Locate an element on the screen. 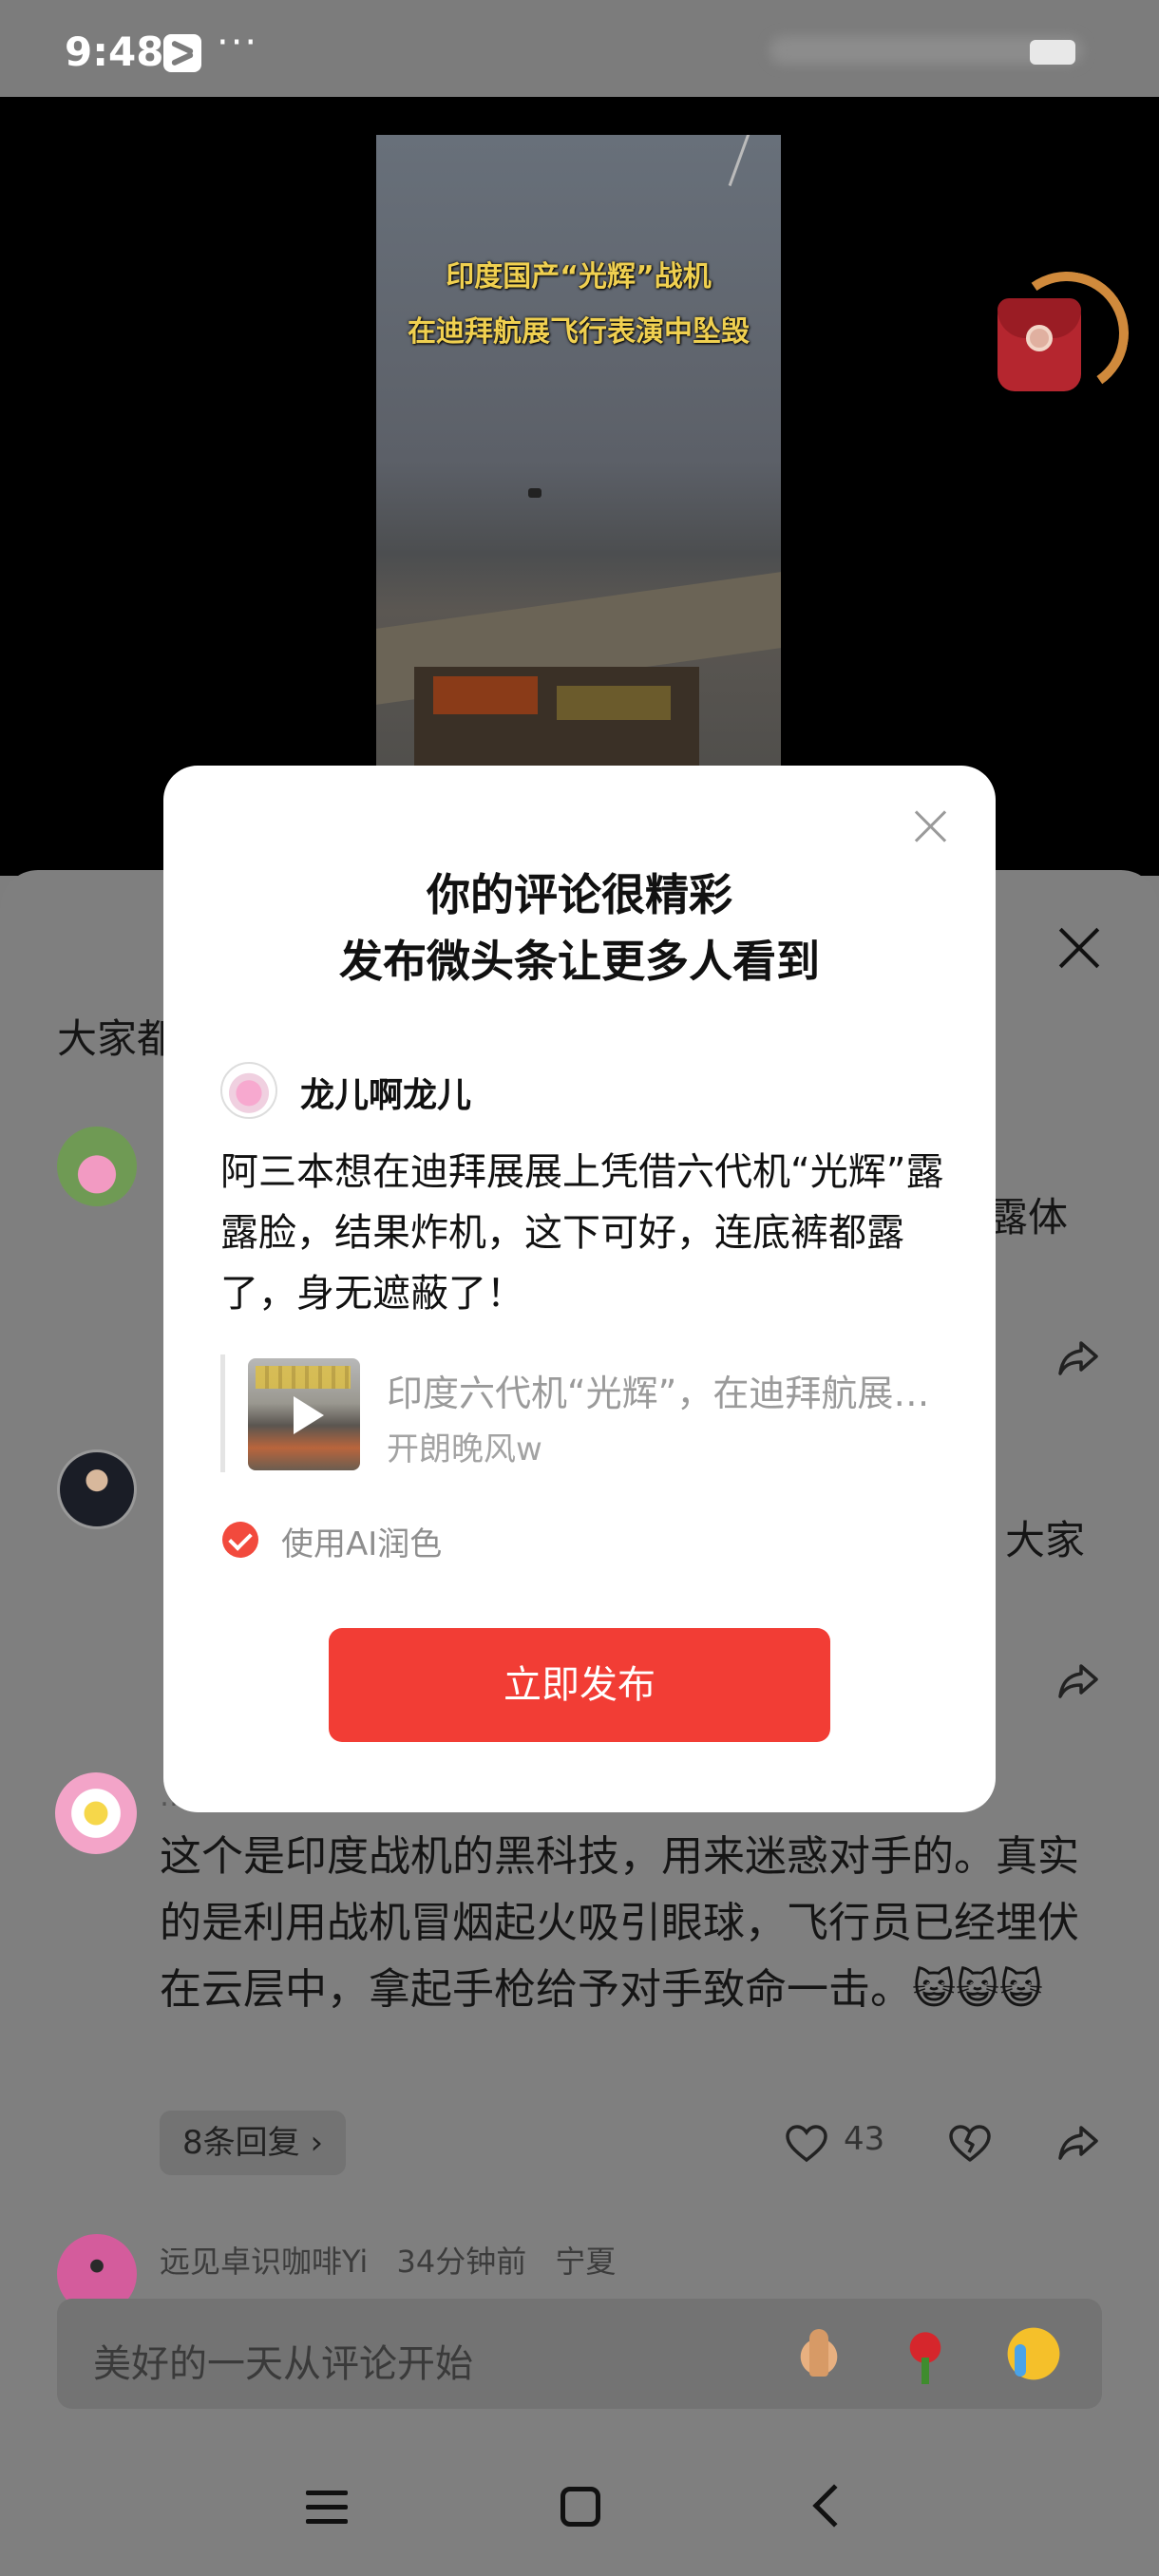 Image resolution: width=1159 pixels, height=2576 pixels. broken-heart-icon is located at coordinates (970, 2144).